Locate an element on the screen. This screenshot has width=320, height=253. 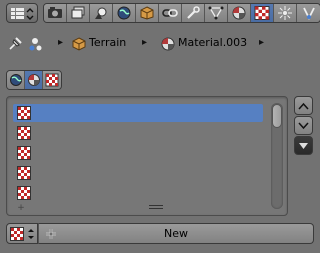
wrench-icon is located at coordinates (193, 12).